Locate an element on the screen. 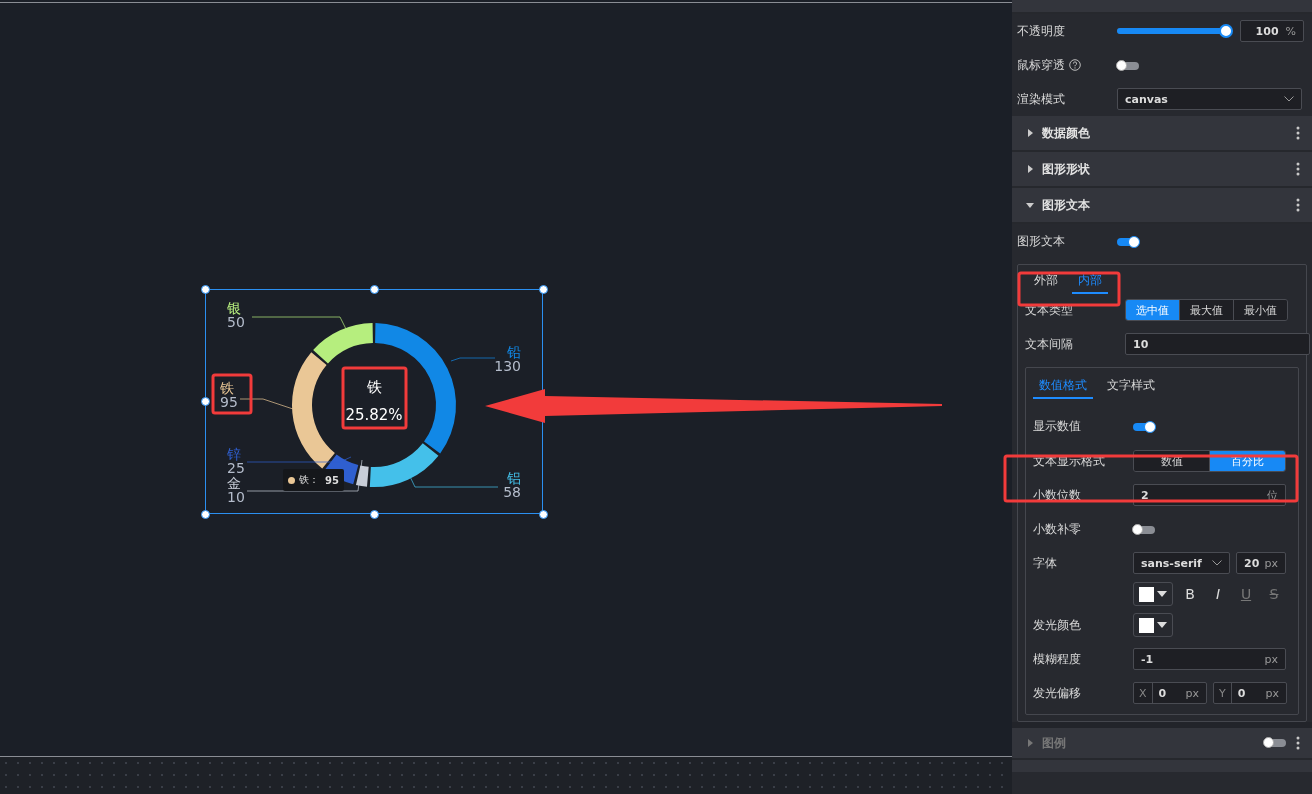 The height and width of the screenshot is (794, 1312). slice-name: 铅 is located at coordinates (514, 352).